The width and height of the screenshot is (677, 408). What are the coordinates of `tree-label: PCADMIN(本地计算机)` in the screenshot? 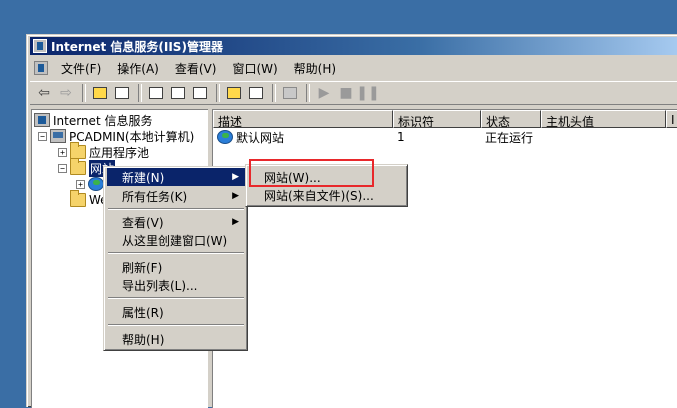 It's located at (132, 136).